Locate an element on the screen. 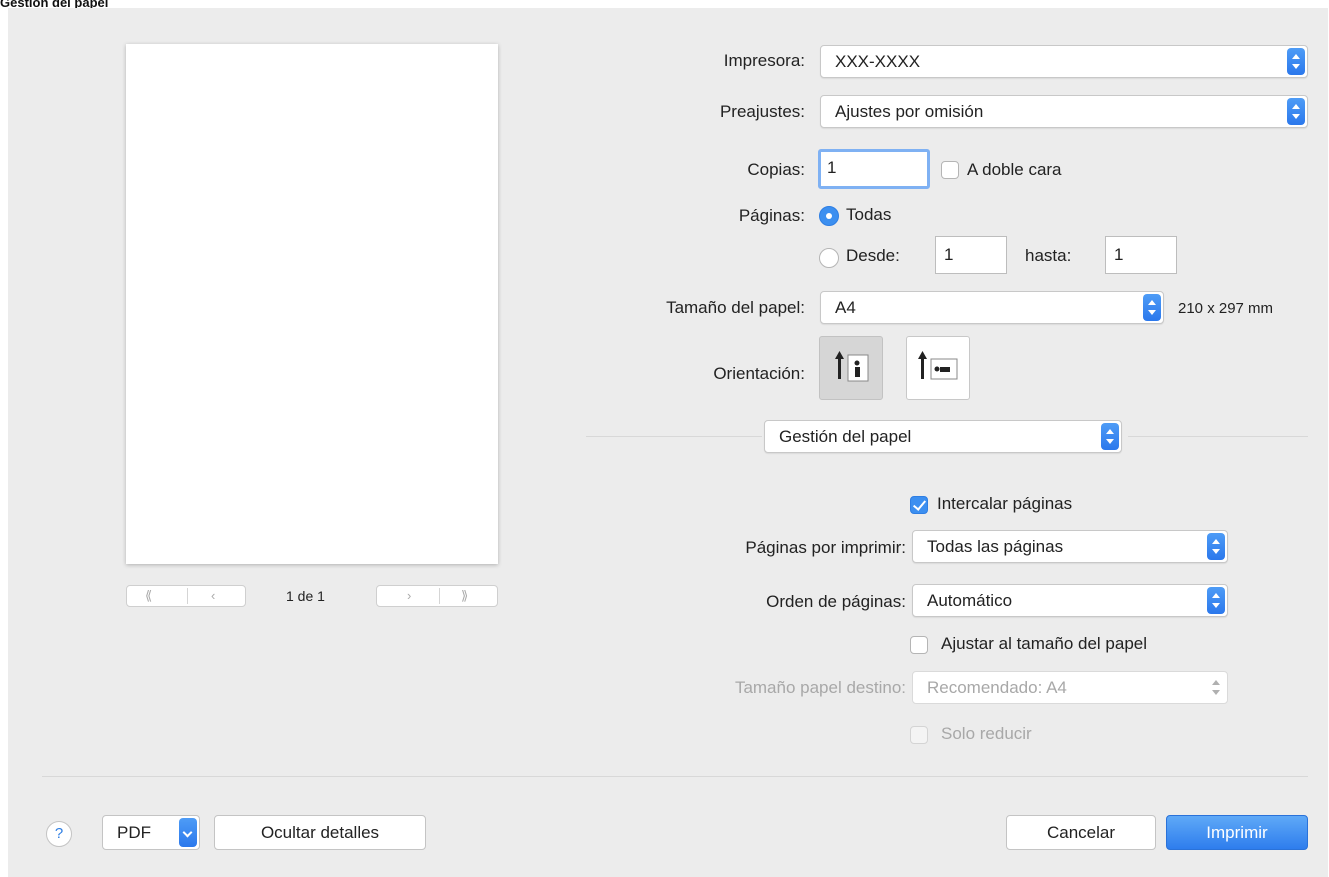  destination-size-value: Recomendado: A4 is located at coordinates (997, 687).